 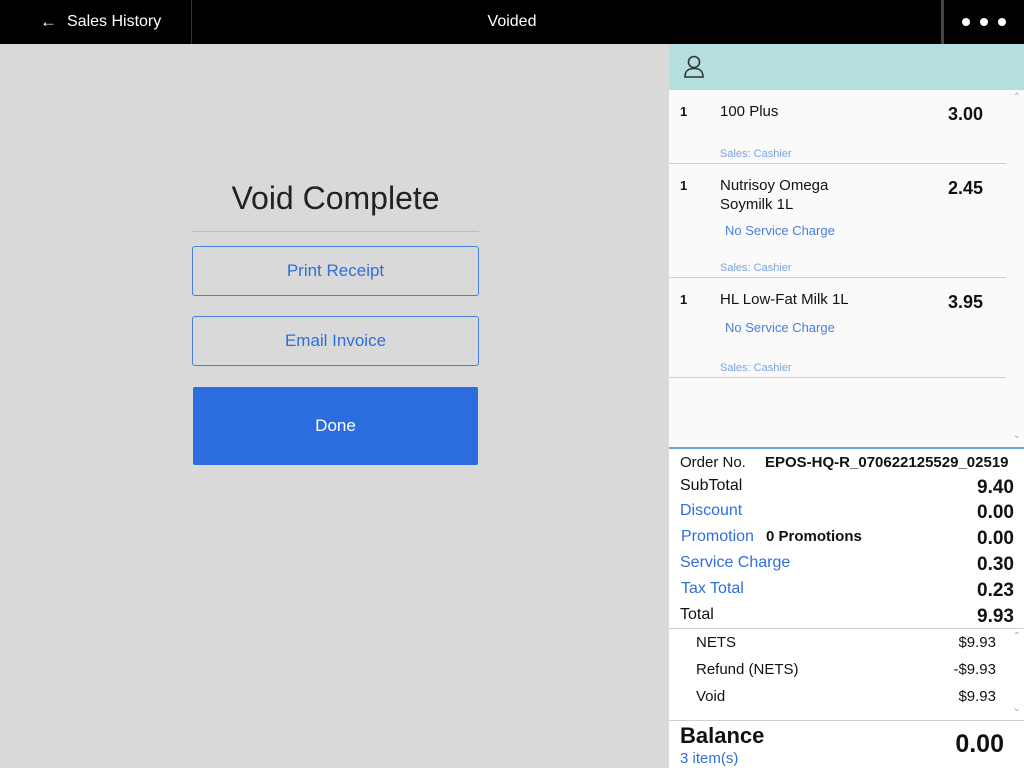 What do you see at coordinates (847, 489) in the screenshot?
I see `subtotal-row: SubTotal 9.40` at bounding box center [847, 489].